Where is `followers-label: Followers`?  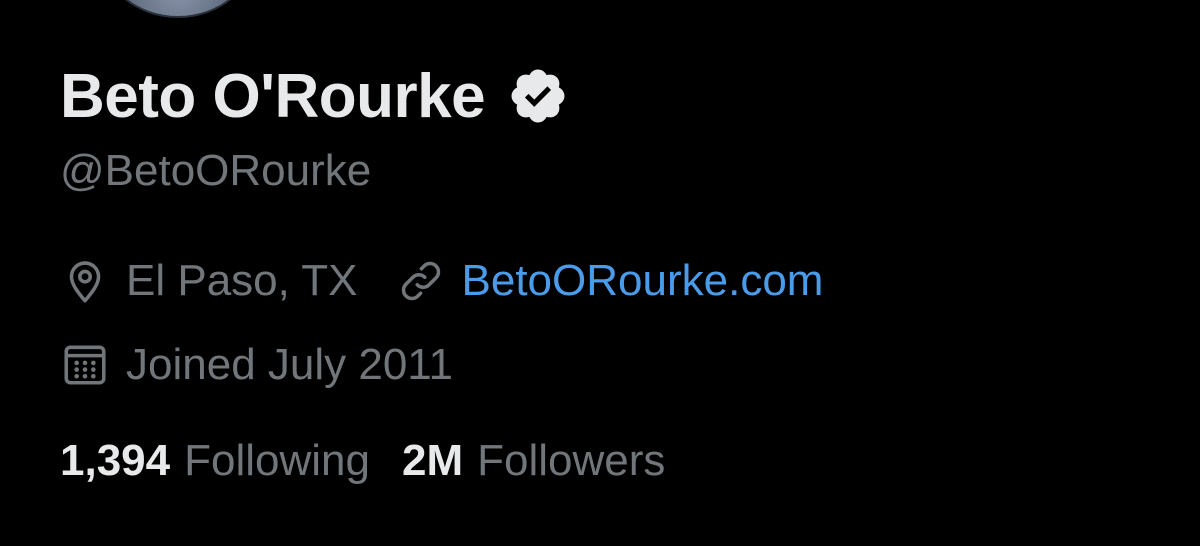 followers-label: Followers is located at coordinates (571, 460).